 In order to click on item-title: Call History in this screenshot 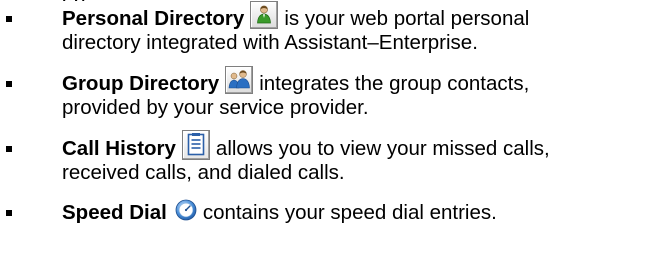, I will do `click(119, 148)`.